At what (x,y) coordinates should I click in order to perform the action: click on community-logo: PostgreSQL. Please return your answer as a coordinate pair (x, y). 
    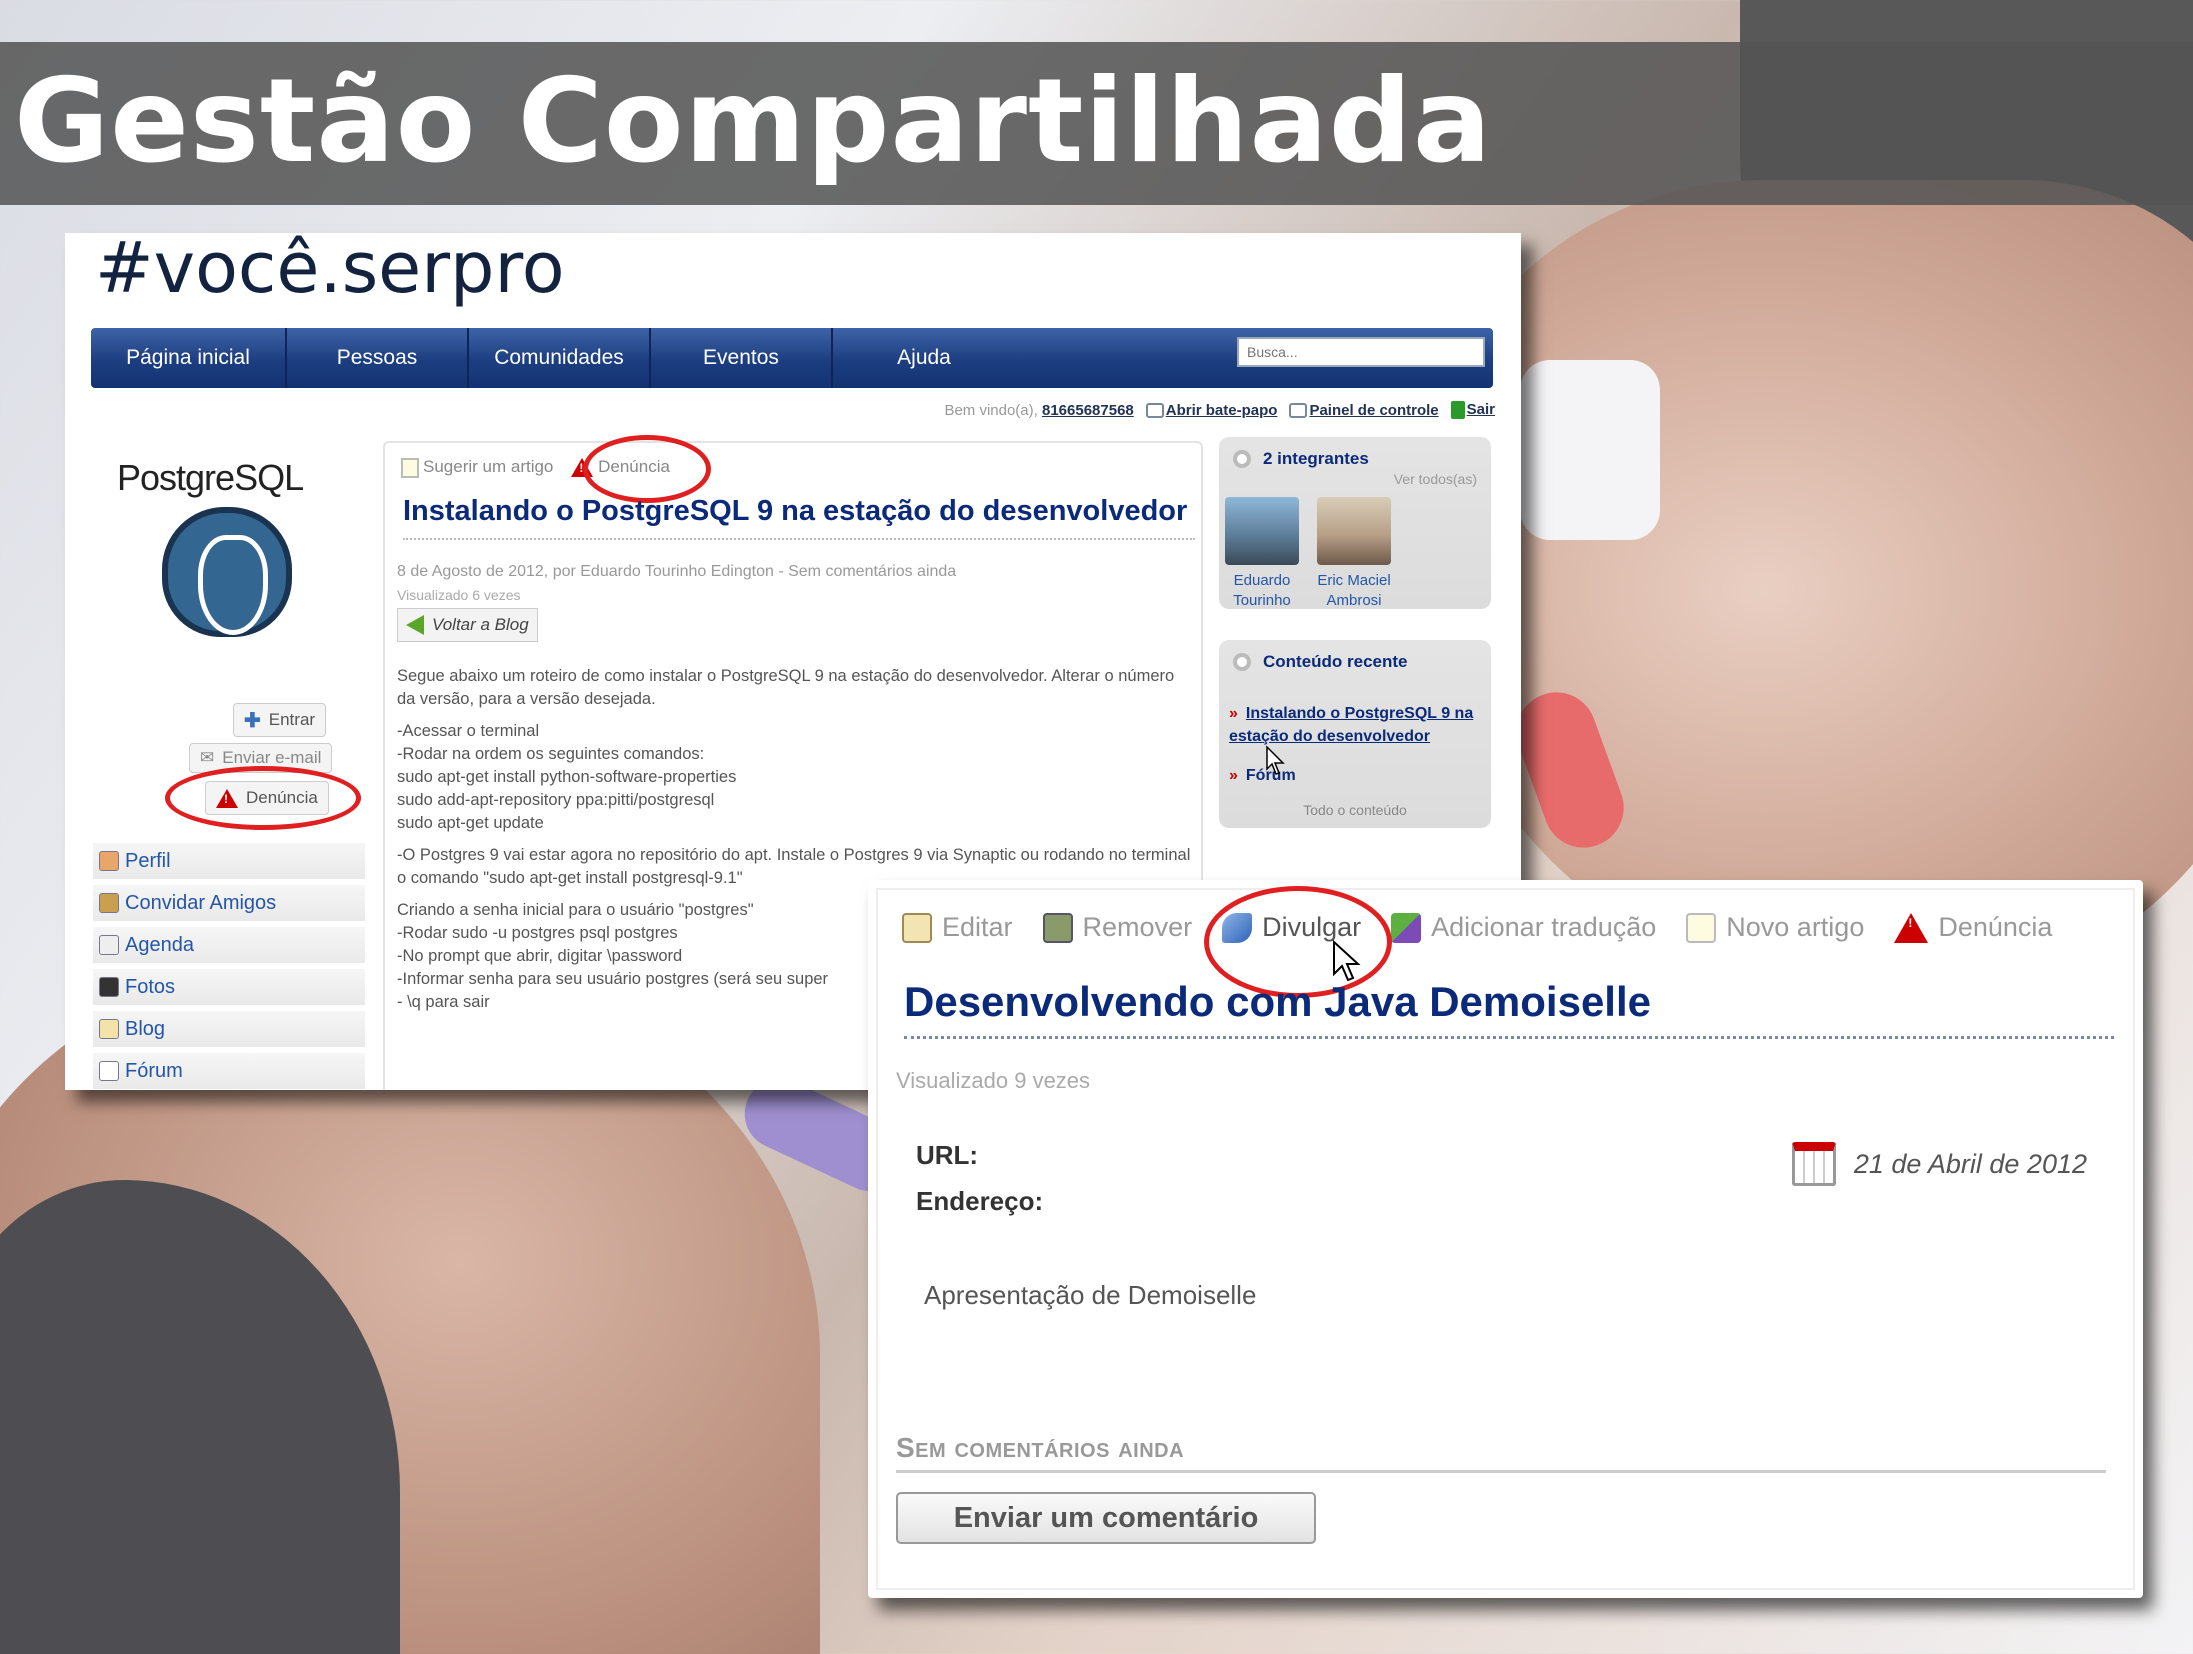
    Looking at the image, I should click on (232, 547).